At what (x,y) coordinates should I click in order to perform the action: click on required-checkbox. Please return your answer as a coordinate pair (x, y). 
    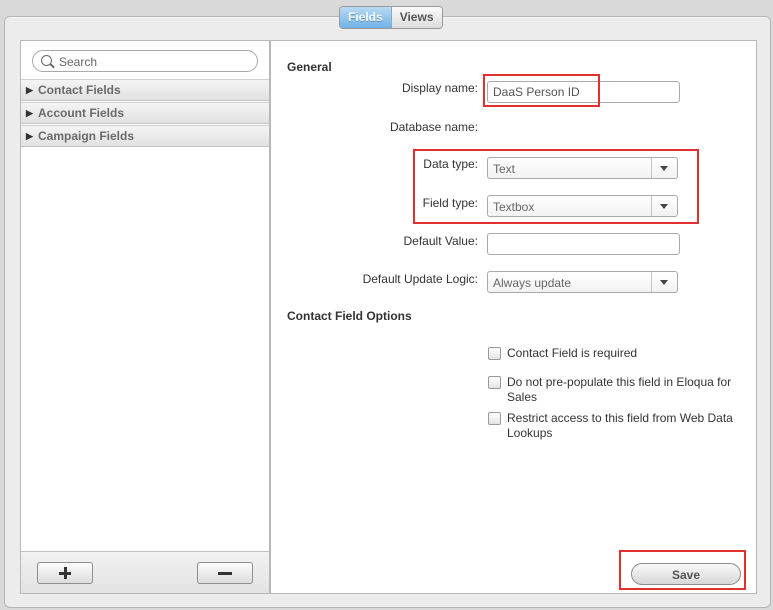
    Looking at the image, I should click on (494, 353).